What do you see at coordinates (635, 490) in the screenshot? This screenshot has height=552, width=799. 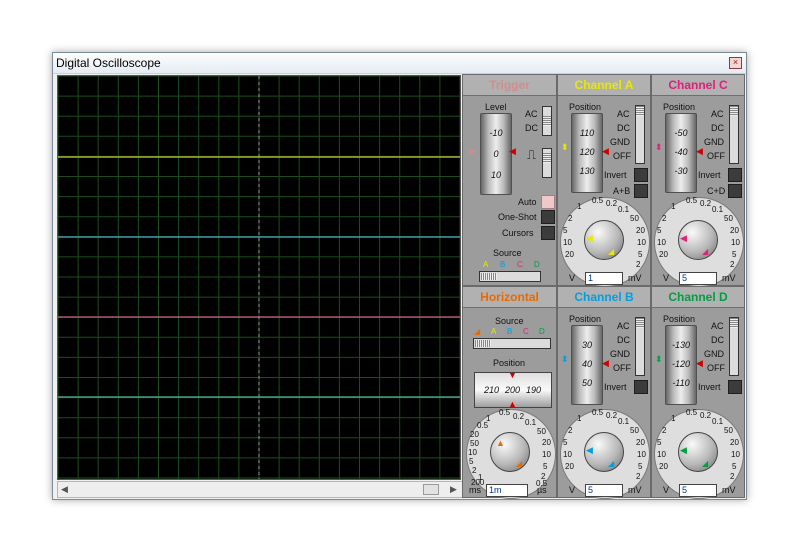 I see `channel_b-unit-right: mV` at bounding box center [635, 490].